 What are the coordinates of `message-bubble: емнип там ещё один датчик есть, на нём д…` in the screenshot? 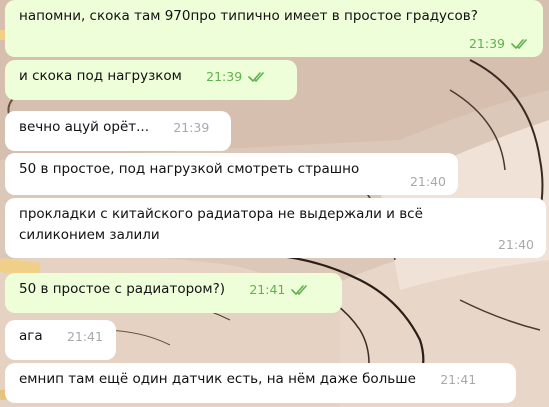 It's located at (260, 383).